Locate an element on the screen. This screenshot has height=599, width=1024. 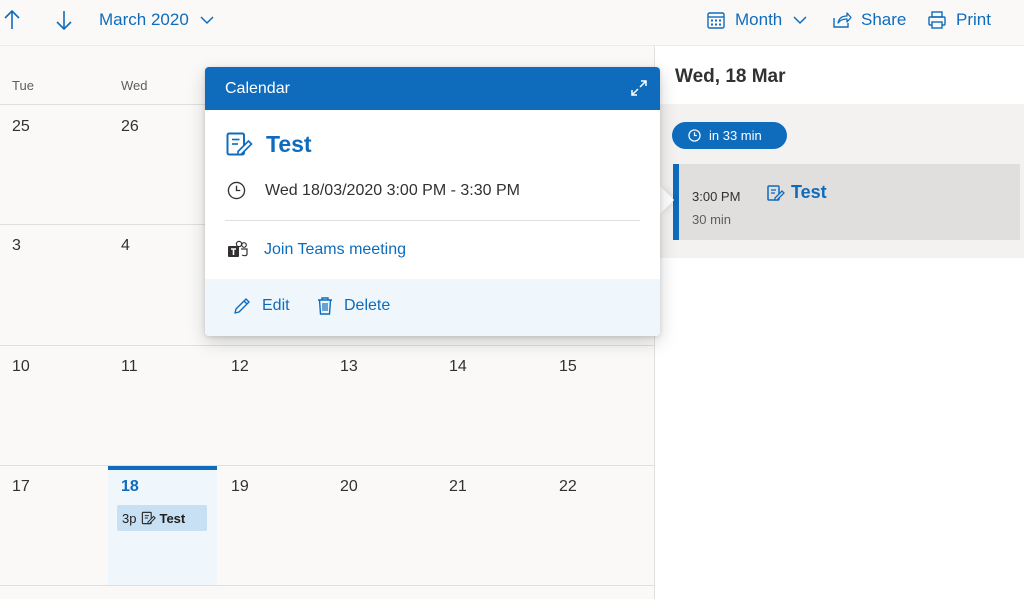
event-chip-title: Test is located at coordinates (172, 518).